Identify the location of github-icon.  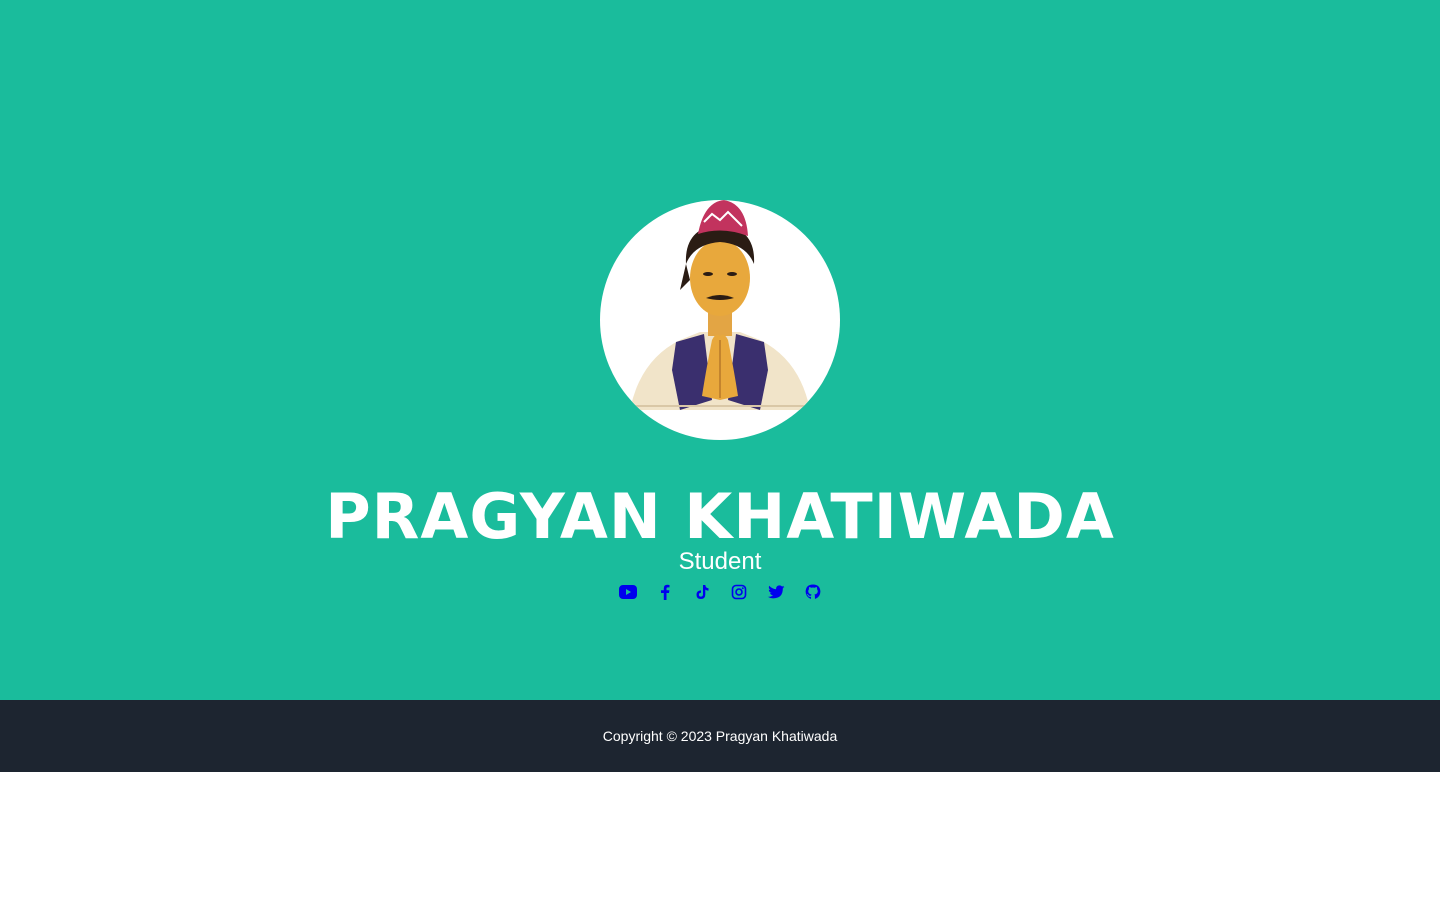
(812, 591).